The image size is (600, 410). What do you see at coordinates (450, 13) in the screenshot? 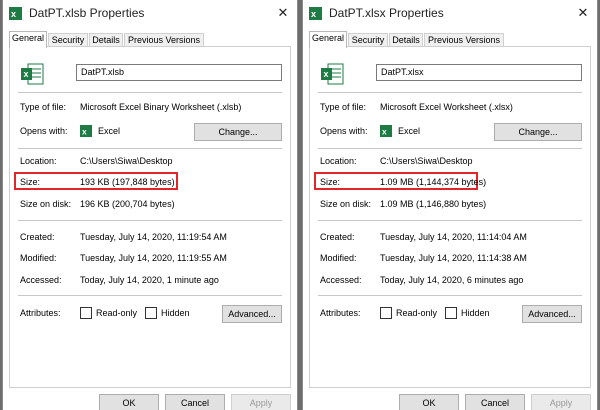
I see `title-bar: x DatPT.xlsx Properties ✕` at bounding box center [450, 13].